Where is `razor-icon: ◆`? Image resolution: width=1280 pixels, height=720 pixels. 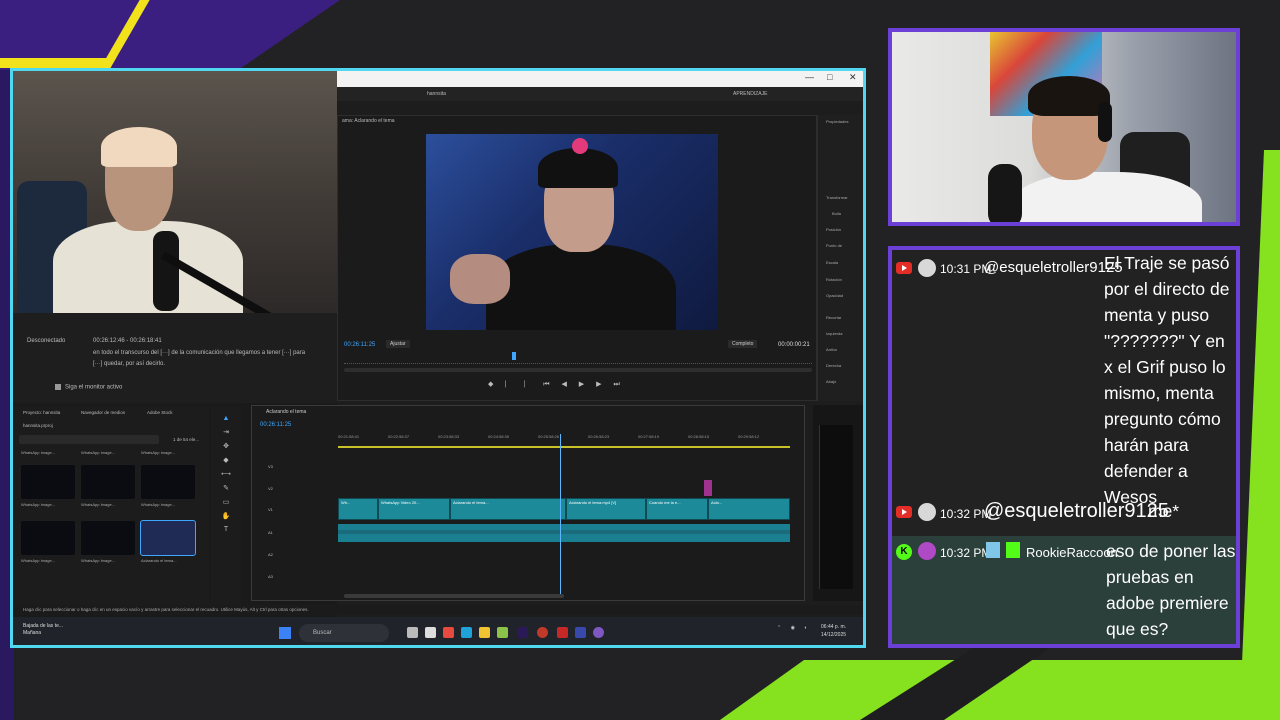 razor-icon: ◆ is located at coordinates (226, 460).